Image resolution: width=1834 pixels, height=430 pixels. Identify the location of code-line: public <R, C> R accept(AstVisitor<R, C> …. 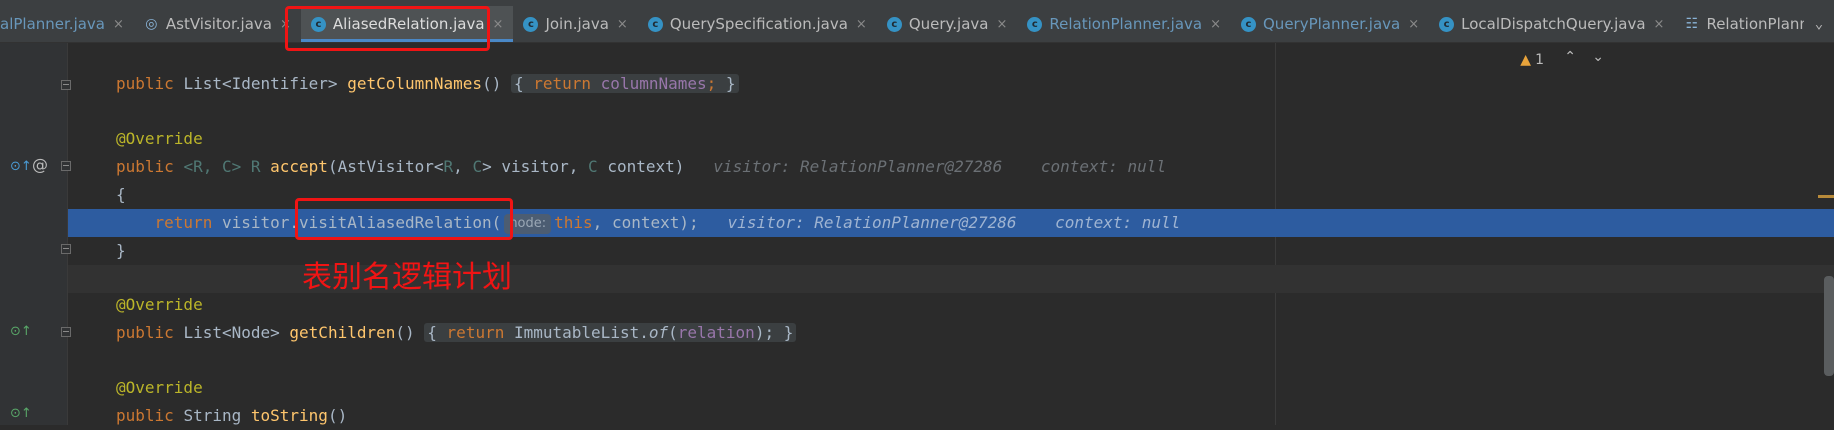
(641, 166).